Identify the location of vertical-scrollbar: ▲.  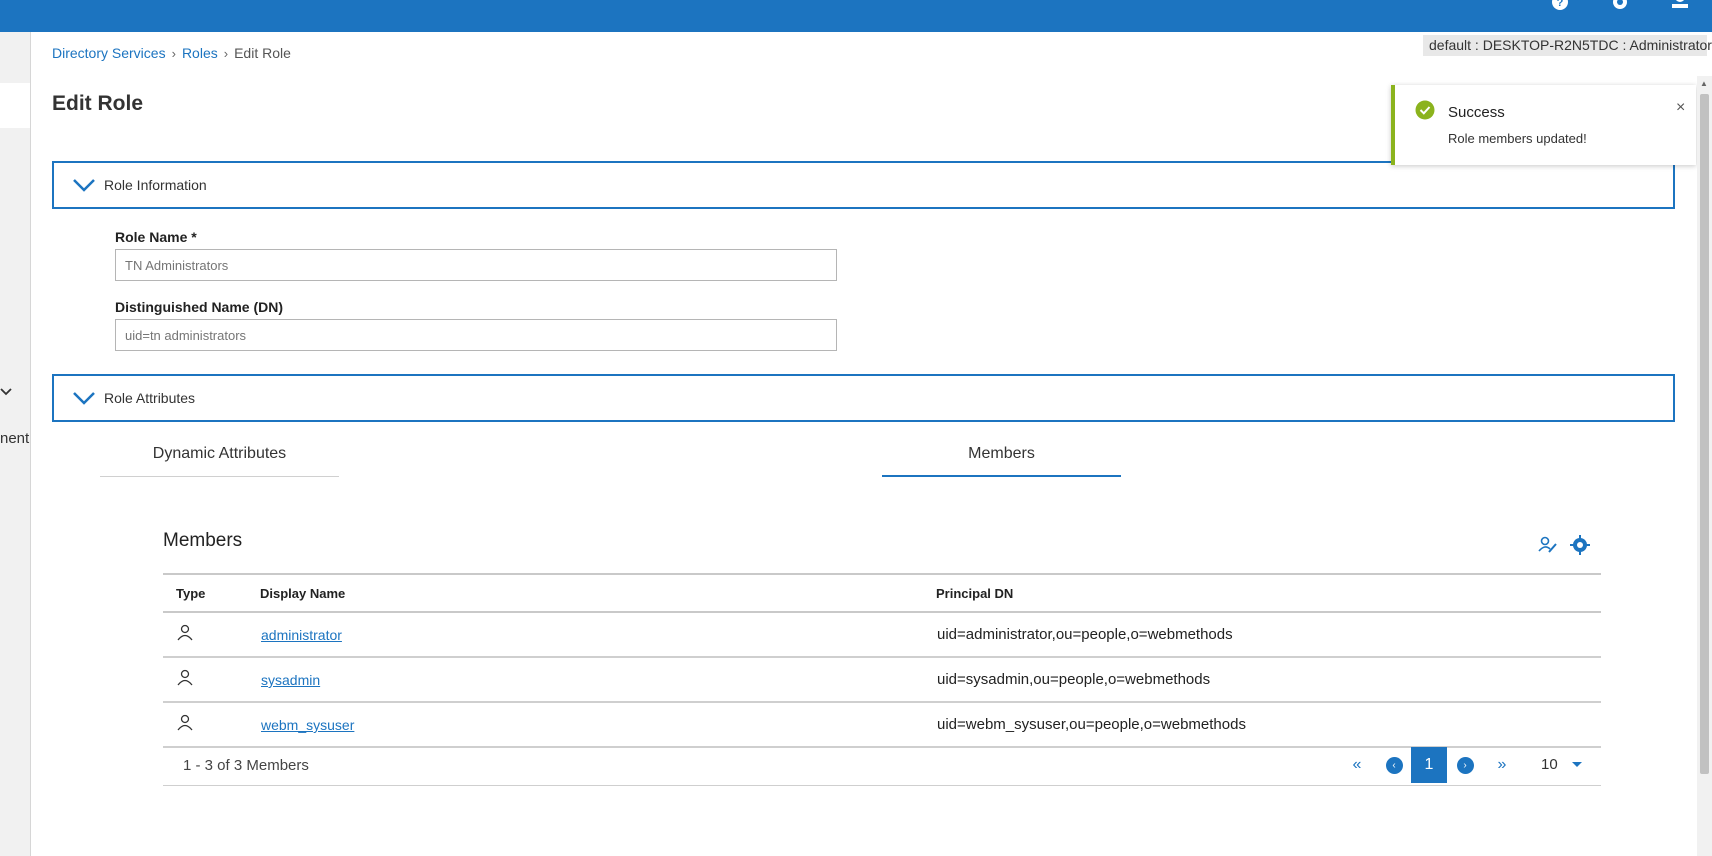
(1704, 466).